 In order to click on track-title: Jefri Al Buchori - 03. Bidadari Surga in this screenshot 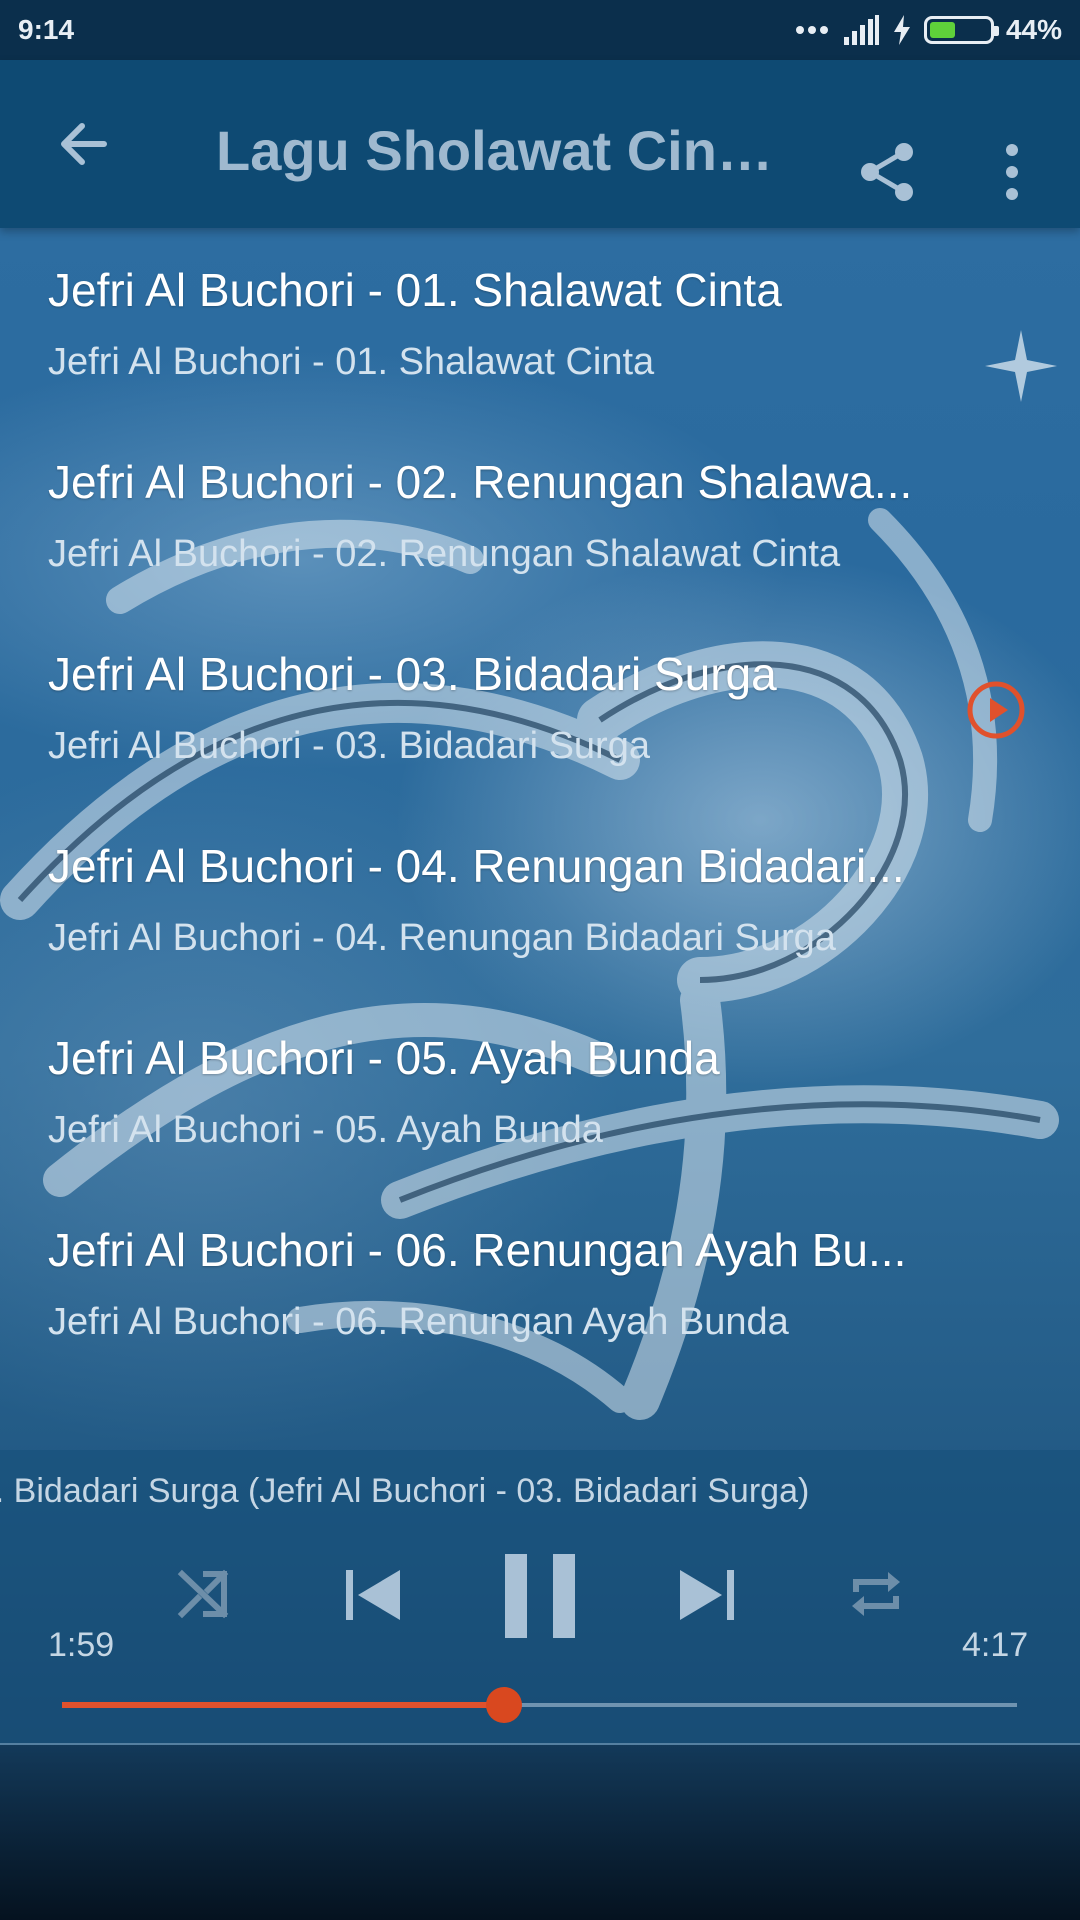, I will do `click(412, 674)`.